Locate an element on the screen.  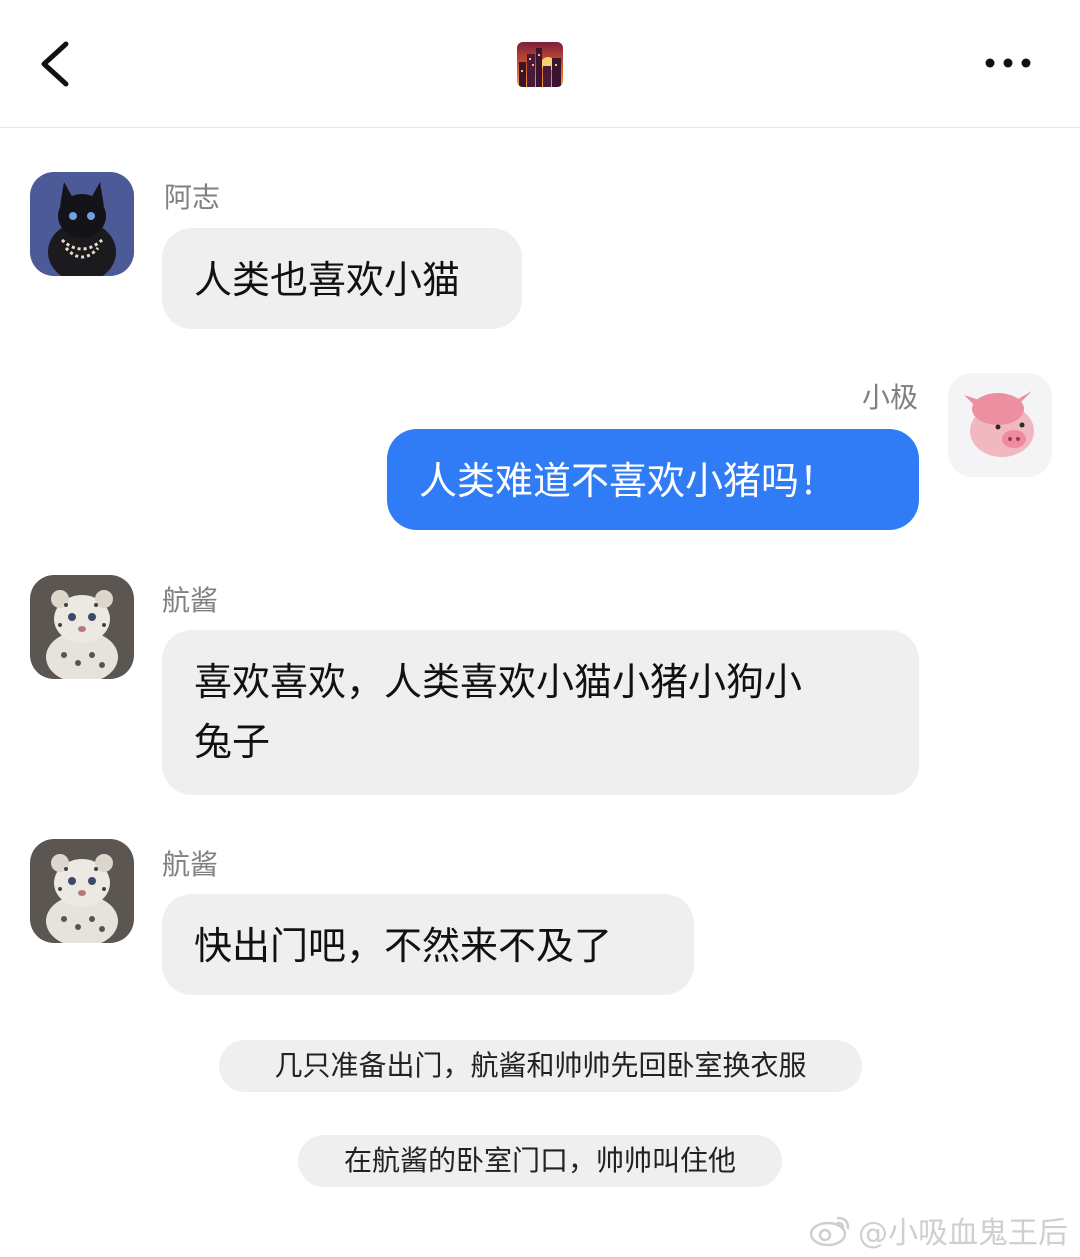
narration-text: 几只准备出门，航酱和帅帅先回卧室换衣服 is located at coordinates (540, 1066).